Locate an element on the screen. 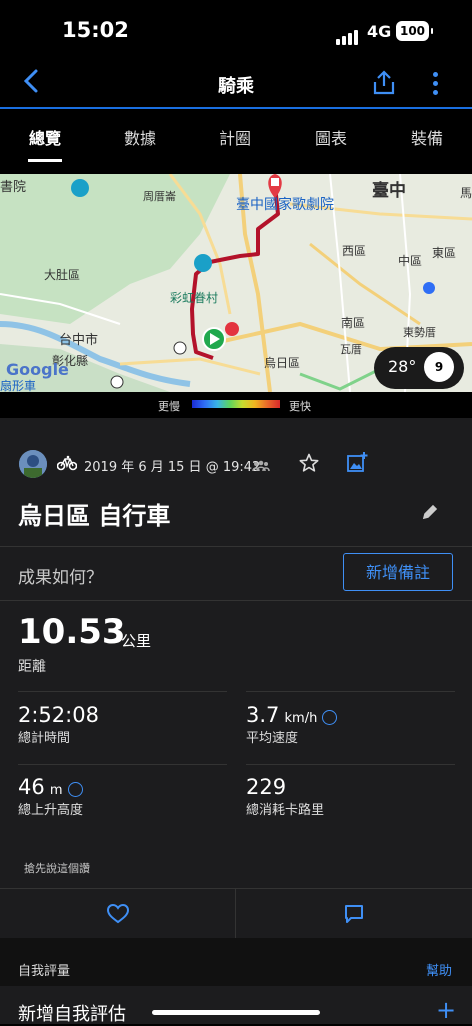 The image size is (472, 1026). add-note-button: 新增備註 is located at coordinates (398, 572).